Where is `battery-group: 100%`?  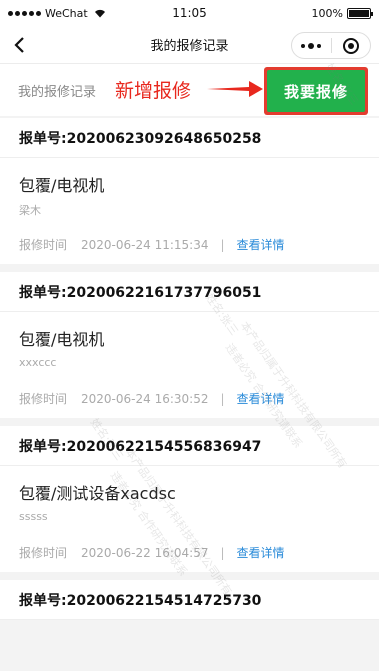
battery-group: 100% is located at coordinates (342, 13).